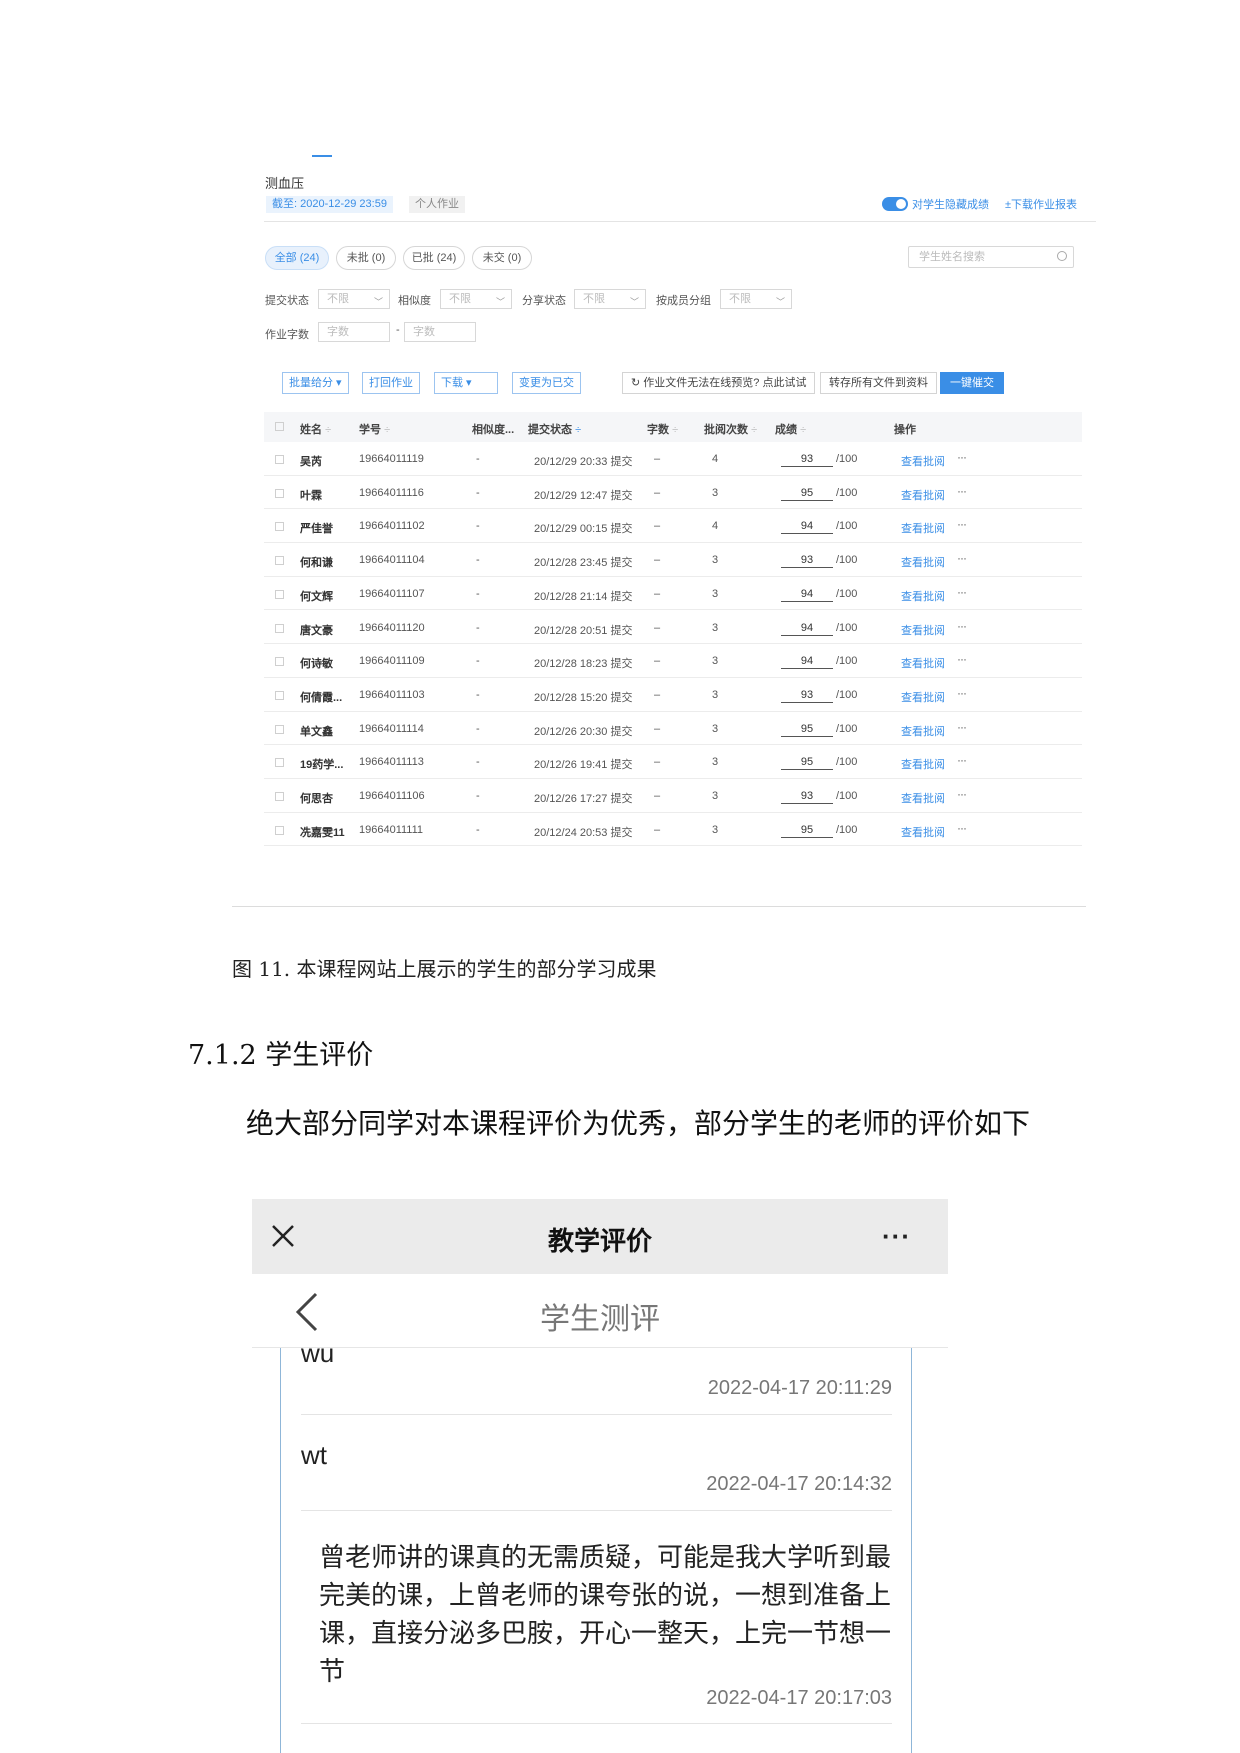 Image resolution: width=1240 pixels, height=1753 pixels. Describe the element at coordinates (502, 258) in the screenshot. I see `tab-unsubmitted: 未交 (0)` at that location.